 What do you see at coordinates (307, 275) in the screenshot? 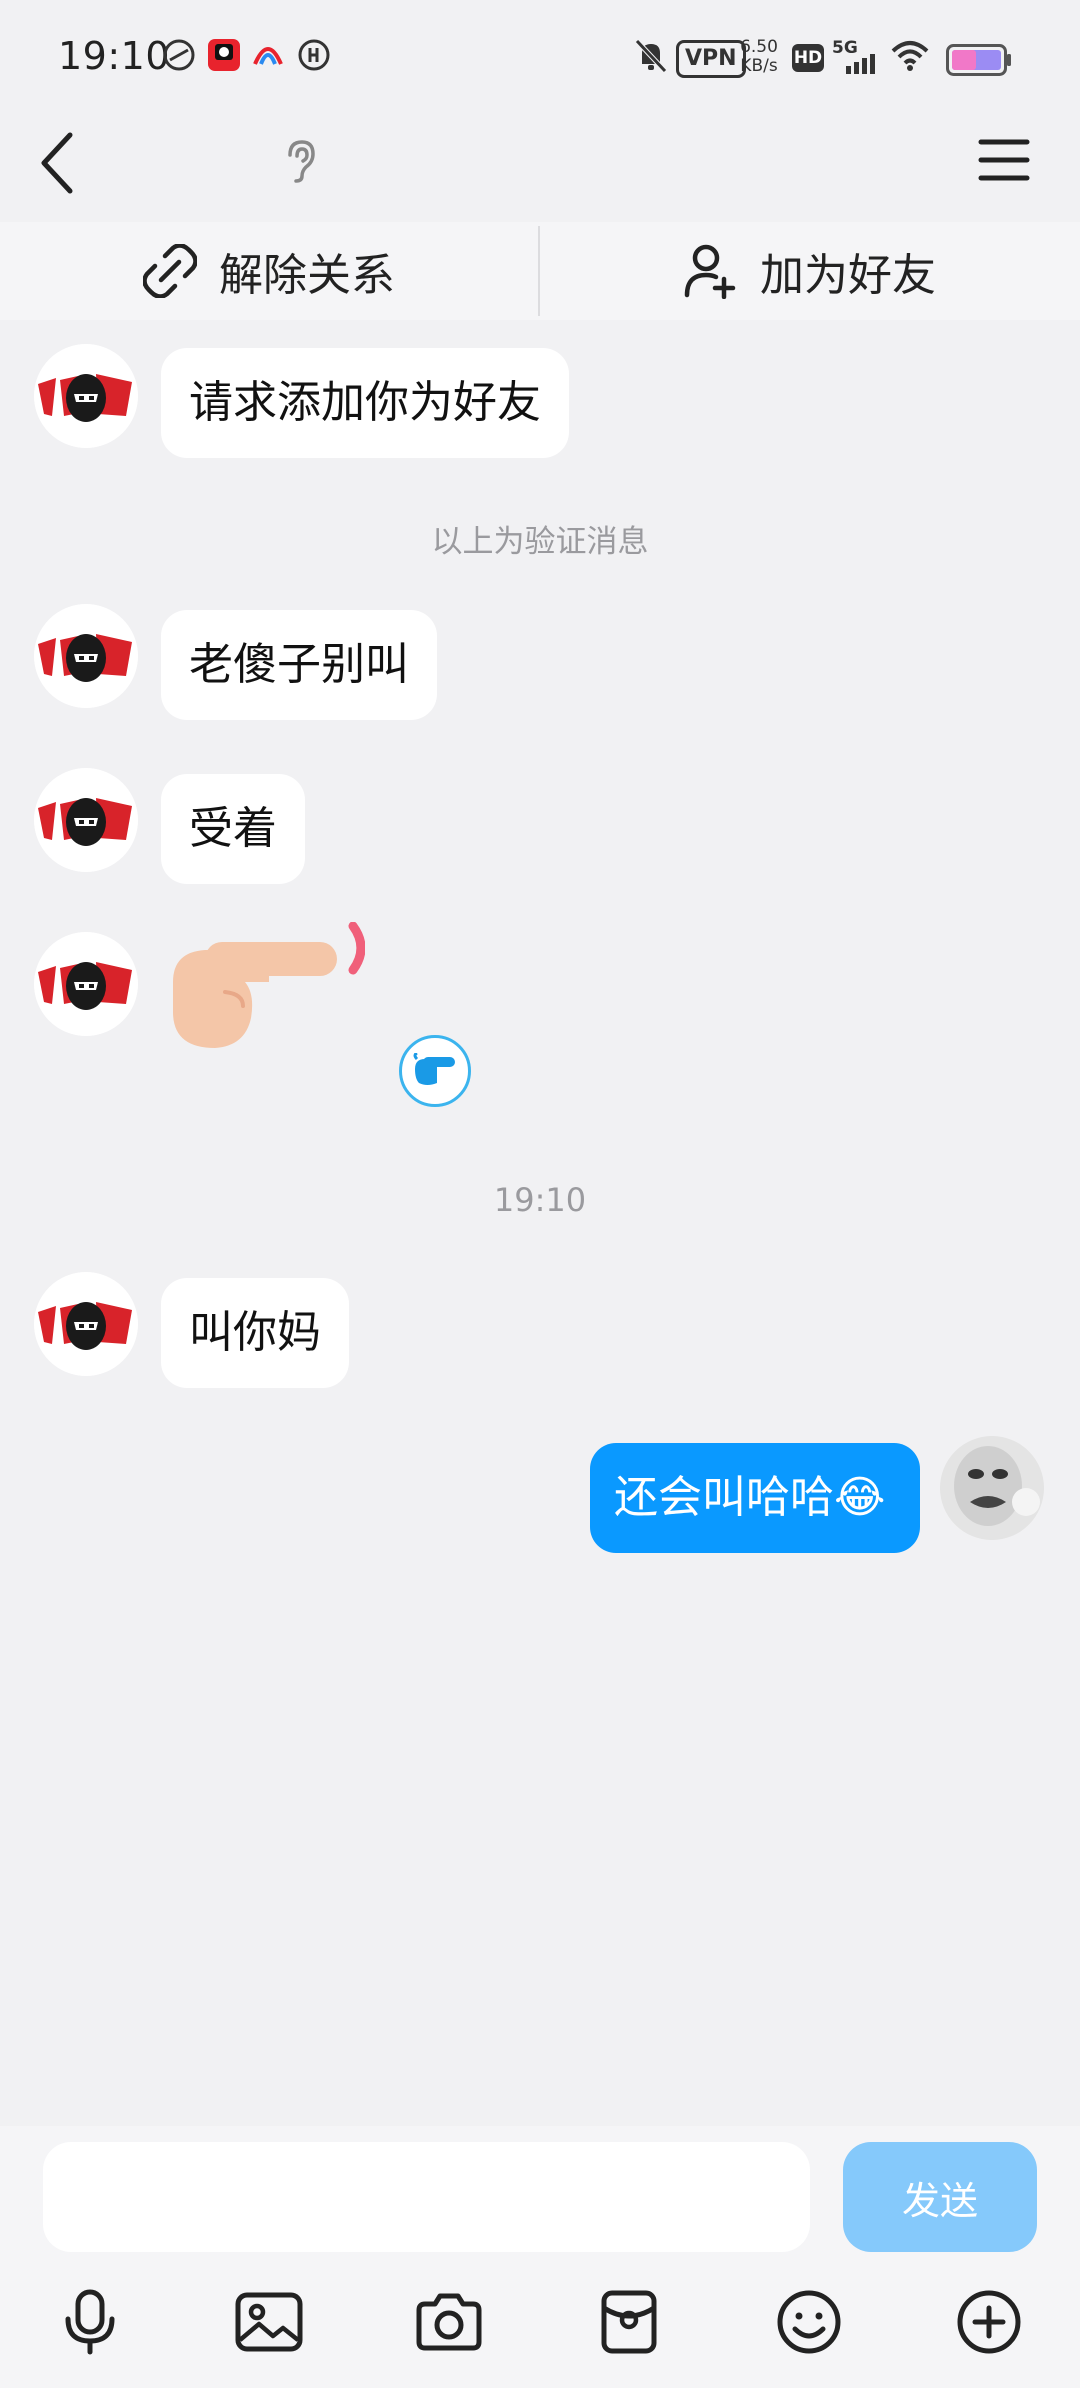
I see `unlink-label: 解除关系` at bounding box center [307, 275].